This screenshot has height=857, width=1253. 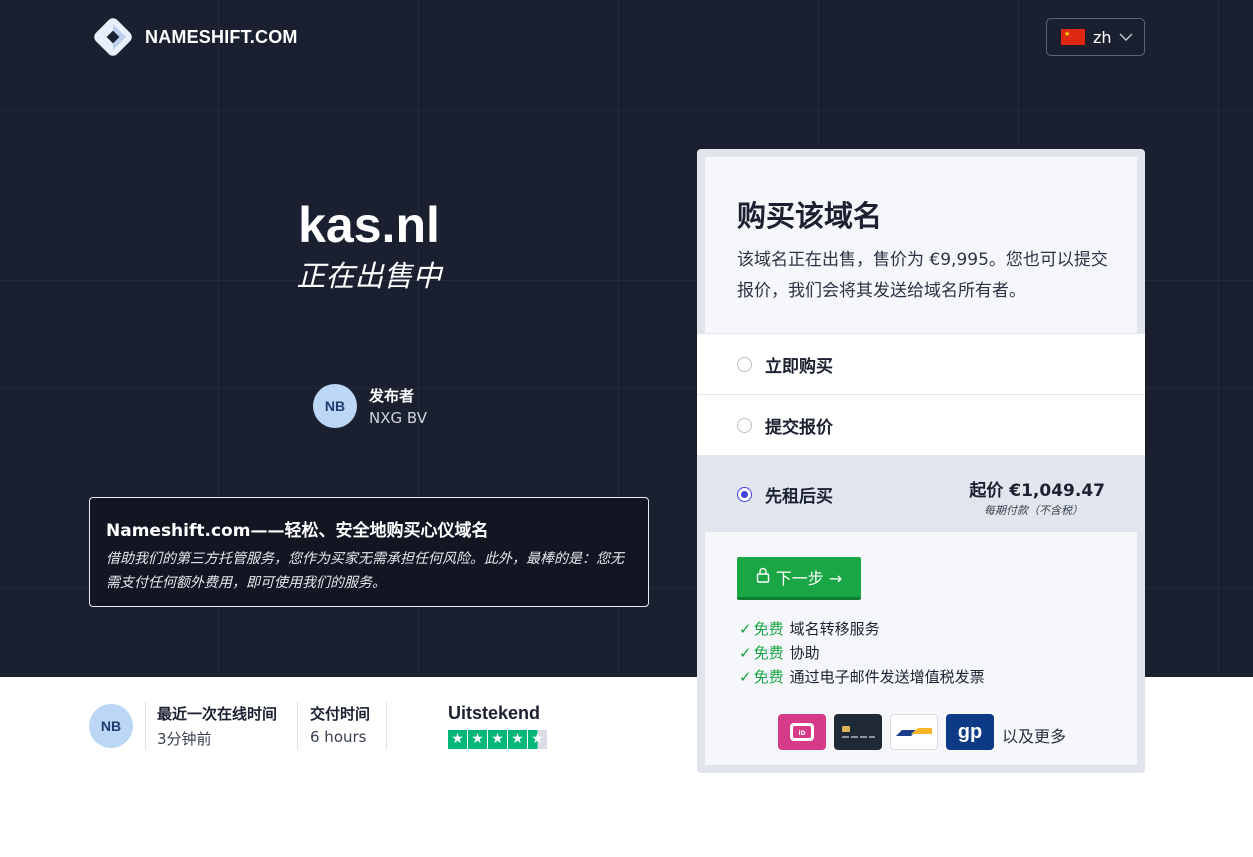 What do you see at coordinates (1037, 491) in the screenshot?
I see `lease-price: 起价 €1,049.47` at bounding box center [1037, 491].